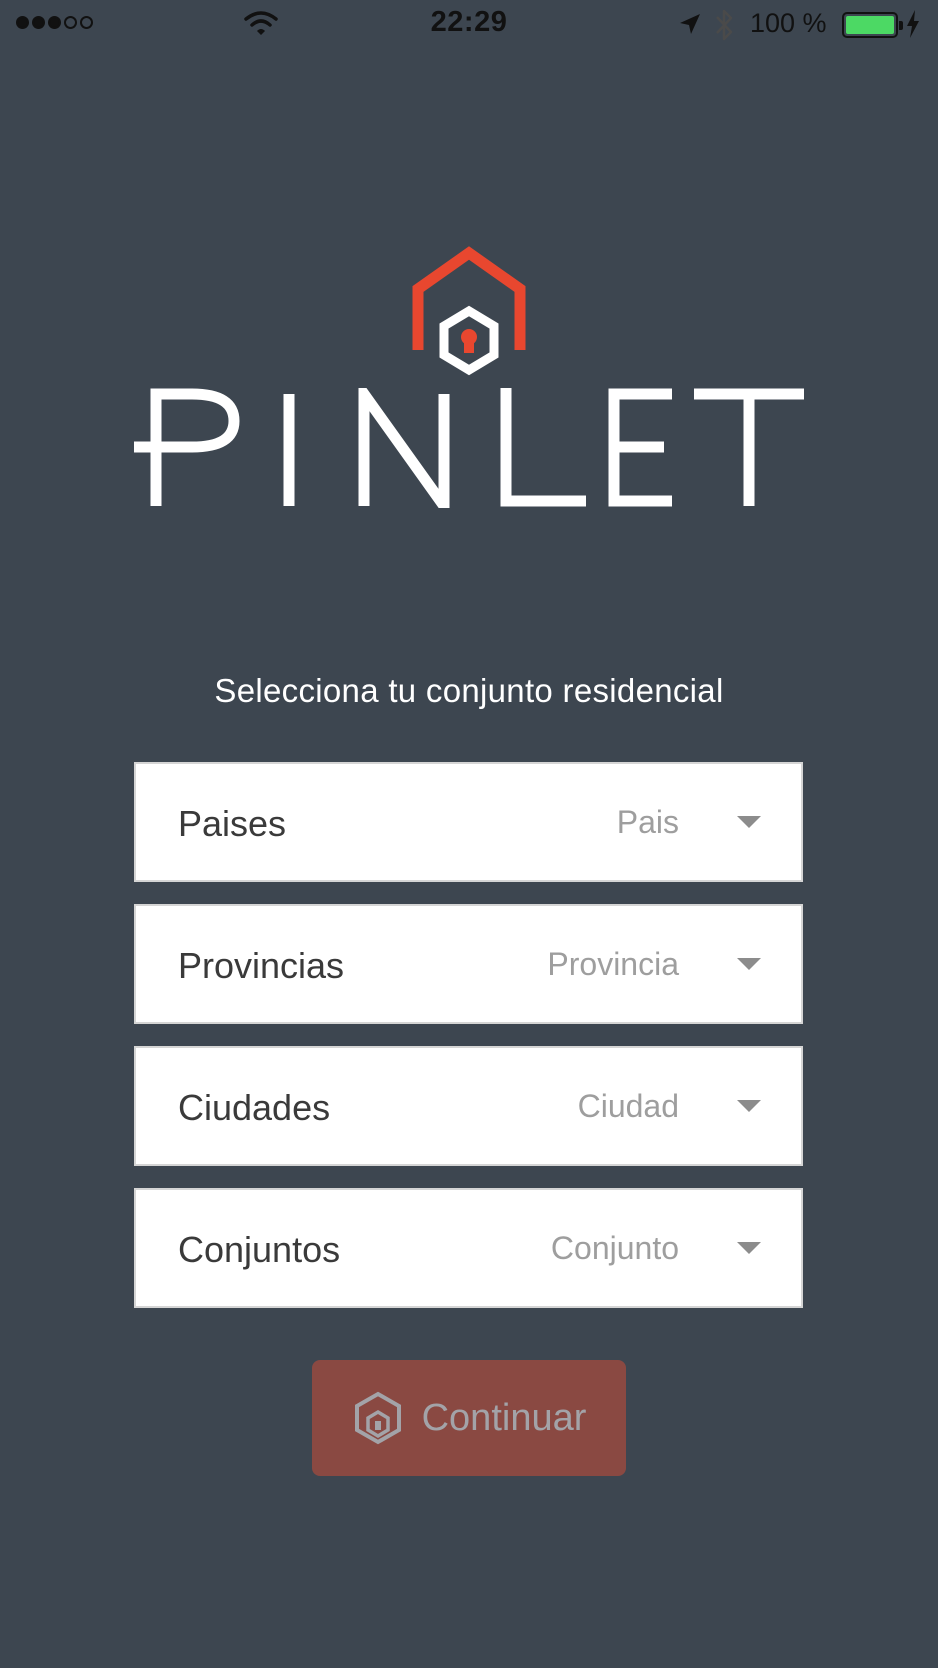  I want to click on battery-percent: 100 %, so click(788, 23).